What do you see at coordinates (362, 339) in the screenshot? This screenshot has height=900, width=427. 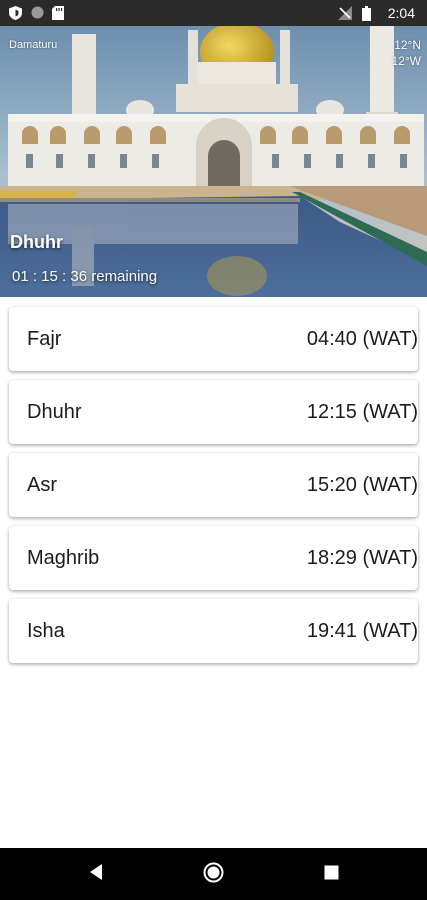 I see `prayer-time: 04:40 (WAT)` at bounding box center [362, 339].